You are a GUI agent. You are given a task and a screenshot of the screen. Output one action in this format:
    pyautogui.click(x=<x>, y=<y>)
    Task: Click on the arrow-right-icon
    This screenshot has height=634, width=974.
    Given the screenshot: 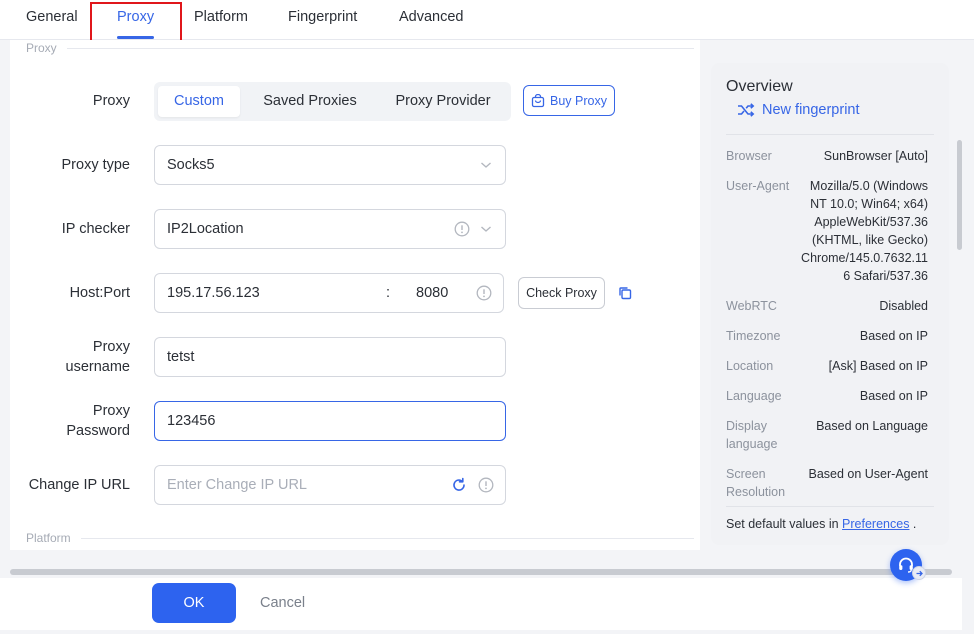 What is the action you would take?
    pyautogui.click(x=919, y=573)
    